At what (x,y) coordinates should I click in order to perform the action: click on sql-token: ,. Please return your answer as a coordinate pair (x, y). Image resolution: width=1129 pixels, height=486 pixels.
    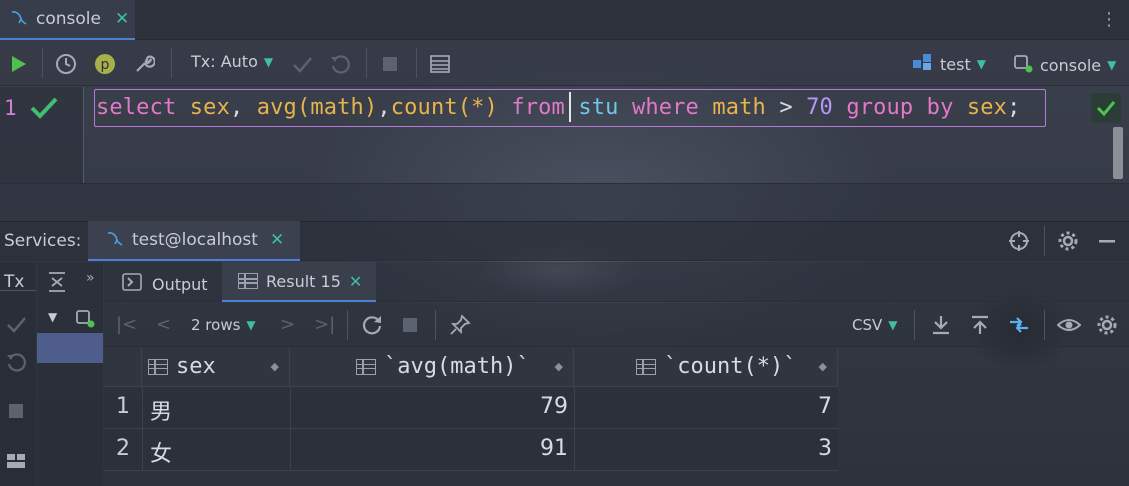
    Looking at the image, I should click on (384, 107).